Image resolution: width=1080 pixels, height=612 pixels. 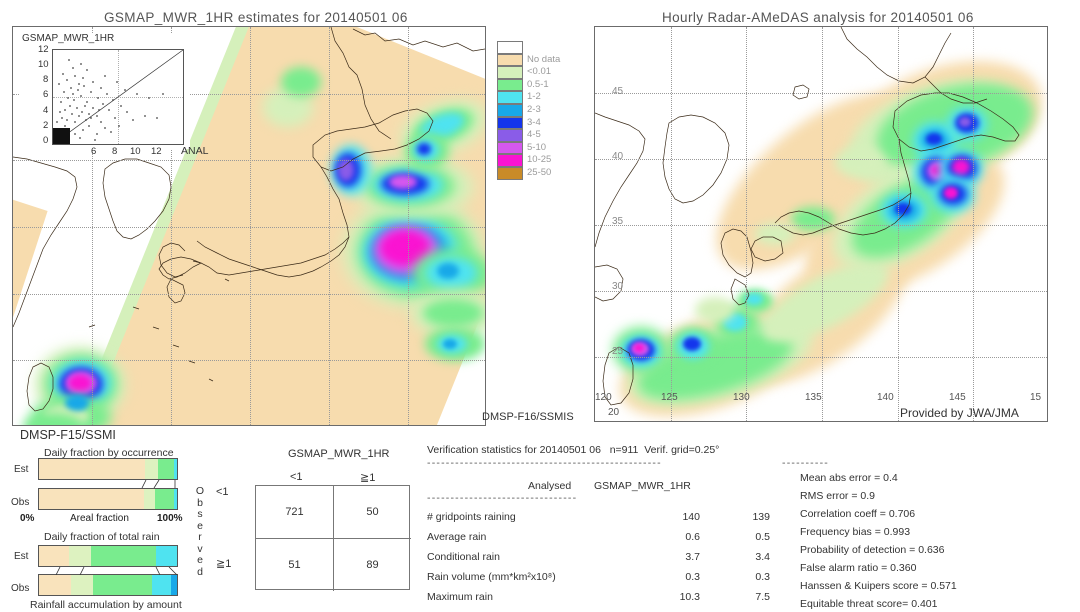 I want to click on score-1: RMS error = 0.9, so click(x=837, y=496).